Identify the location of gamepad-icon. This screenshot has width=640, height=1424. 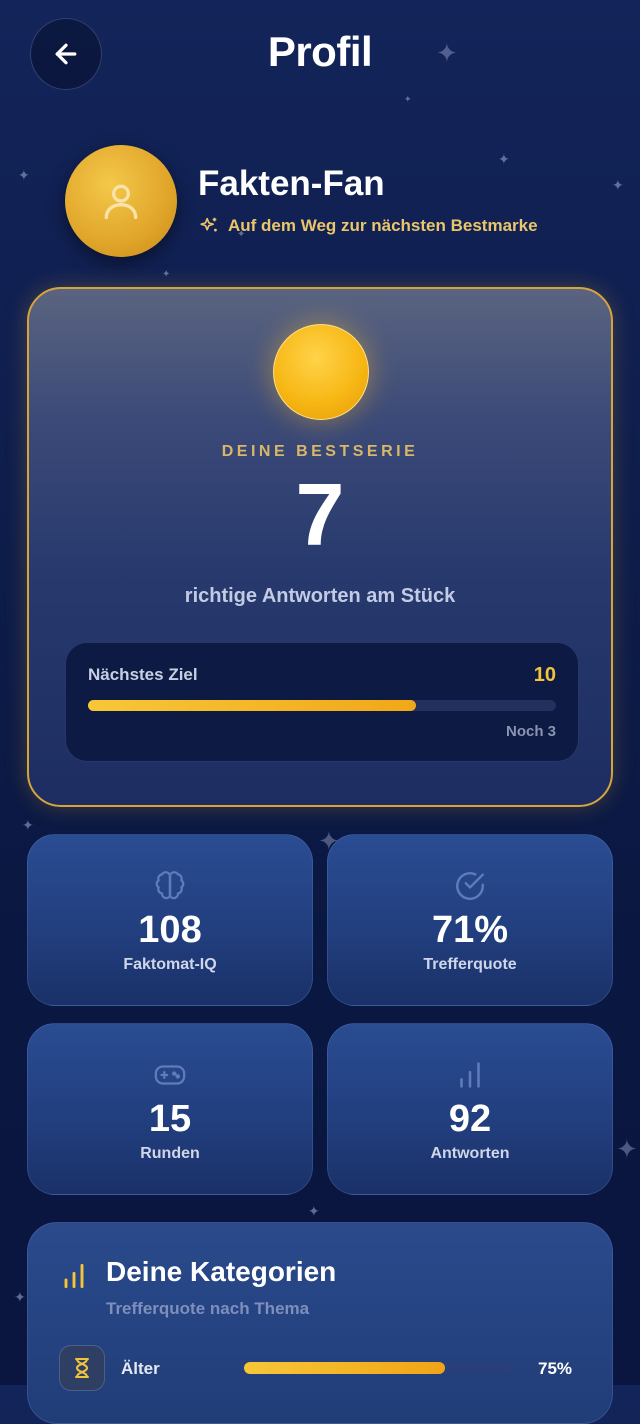
(170, 1077).